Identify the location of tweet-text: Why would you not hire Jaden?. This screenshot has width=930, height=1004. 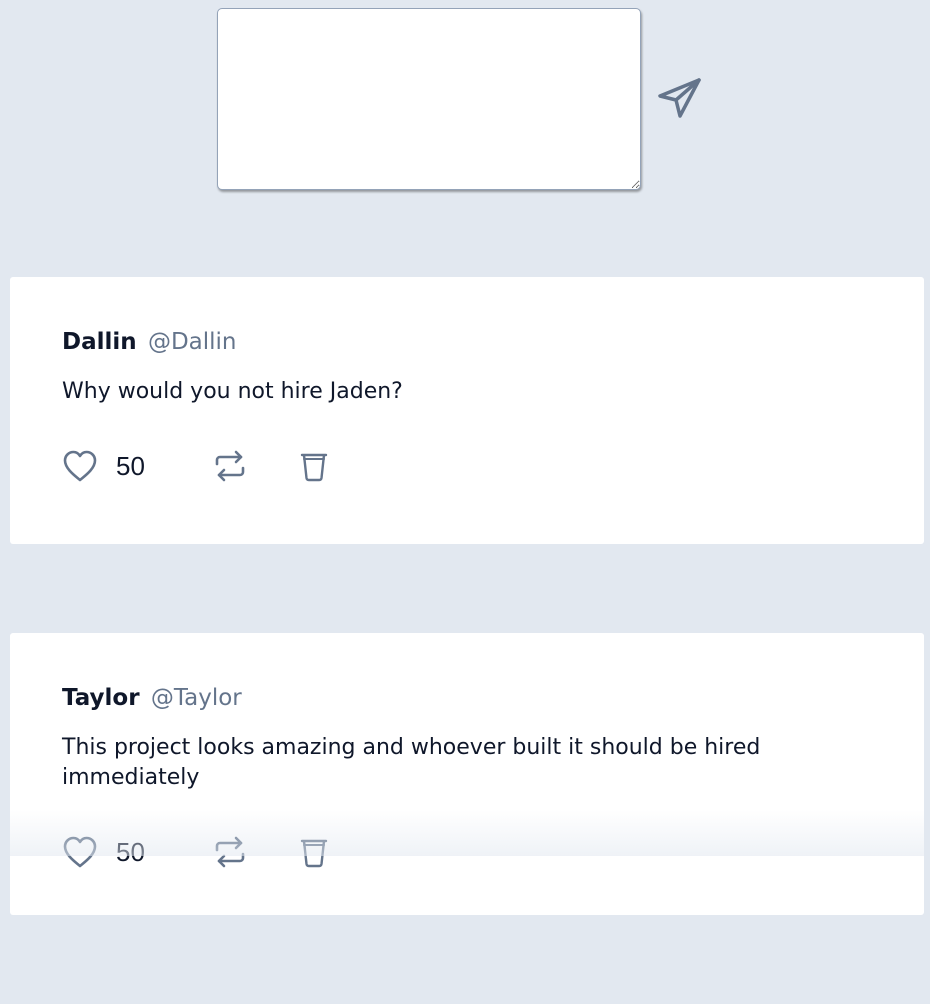
(232, 391).